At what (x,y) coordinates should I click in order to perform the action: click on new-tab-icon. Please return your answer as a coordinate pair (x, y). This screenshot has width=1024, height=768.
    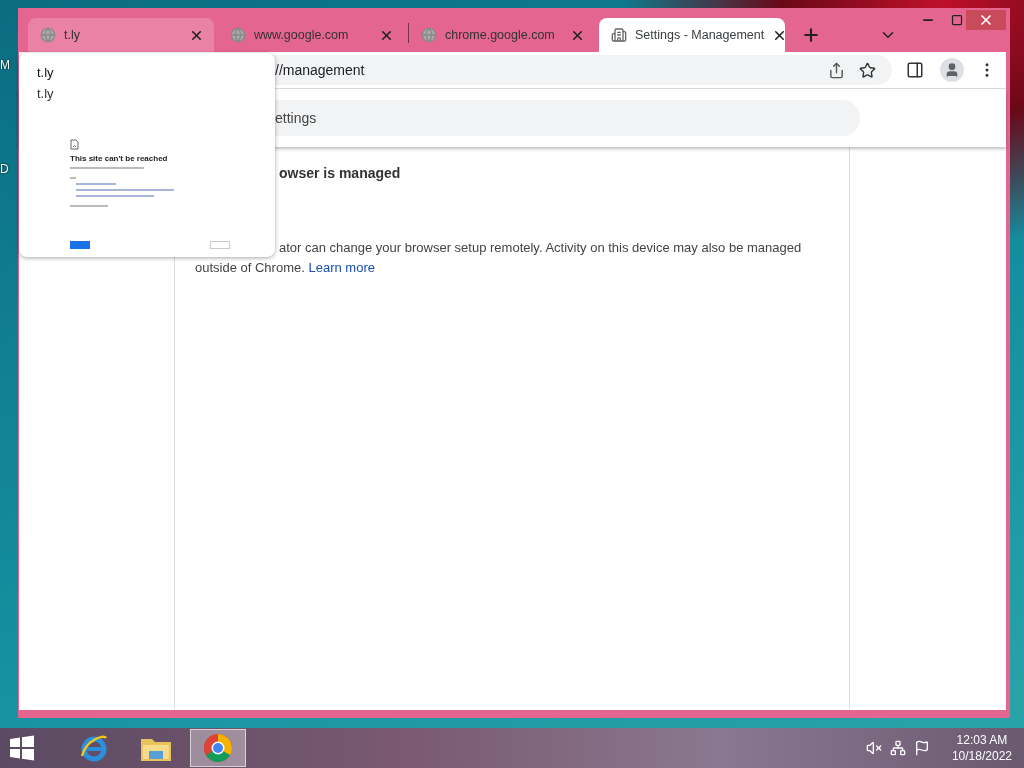
    Looking at the image, I should click on (811, 35).